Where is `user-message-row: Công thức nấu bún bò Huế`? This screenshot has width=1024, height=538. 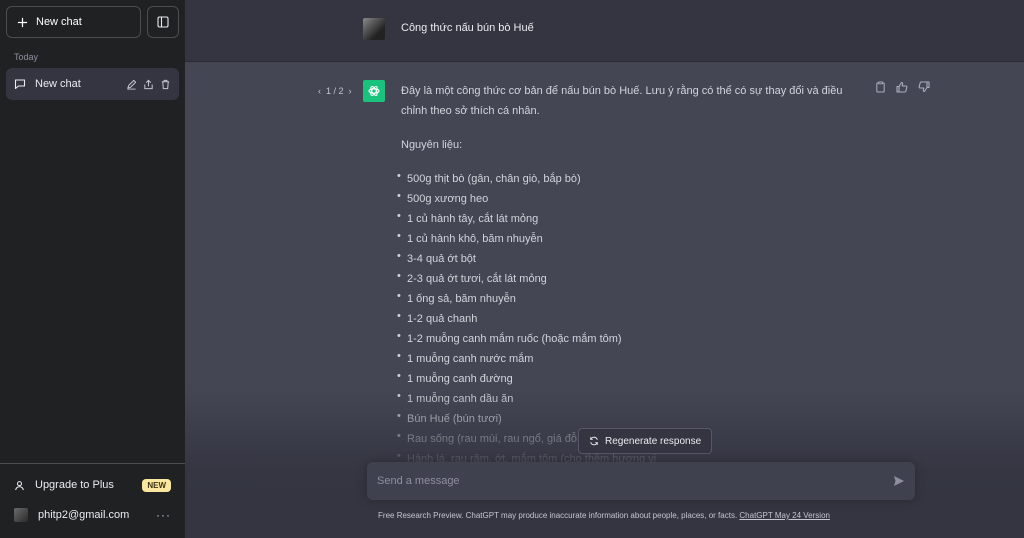 user-message-row: Công thức nấu bún bò Huế is located at coordinates (604, 31).